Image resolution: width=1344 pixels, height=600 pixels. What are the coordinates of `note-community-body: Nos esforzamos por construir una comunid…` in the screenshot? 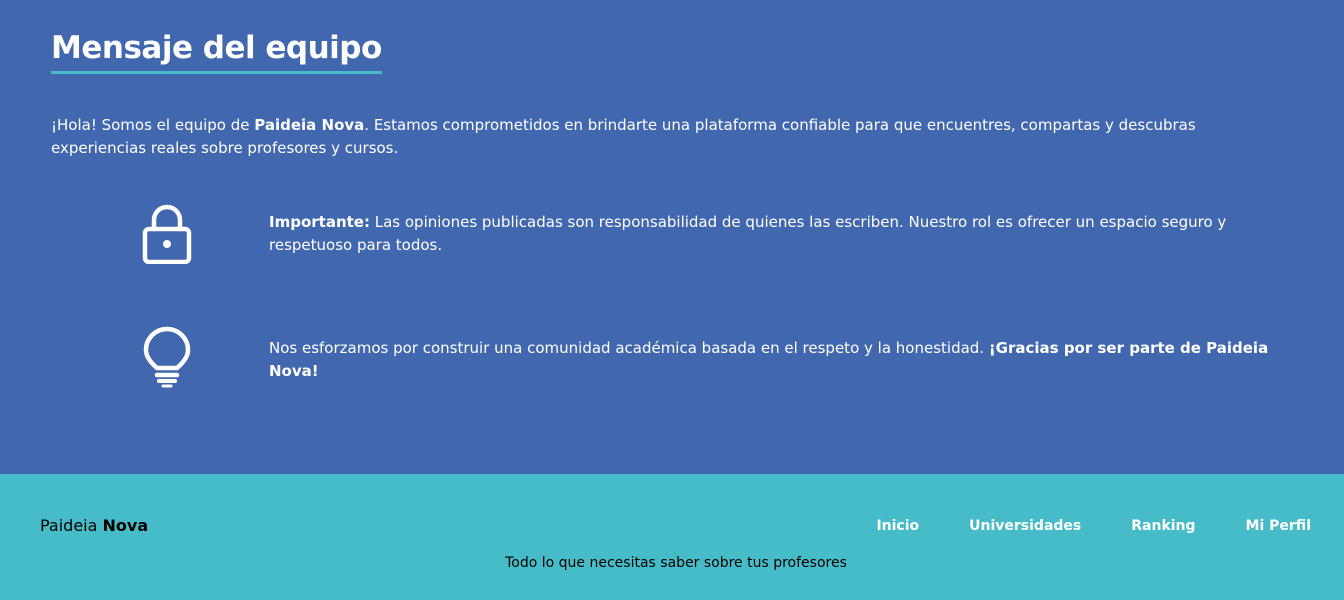 It's located at (629, 348).